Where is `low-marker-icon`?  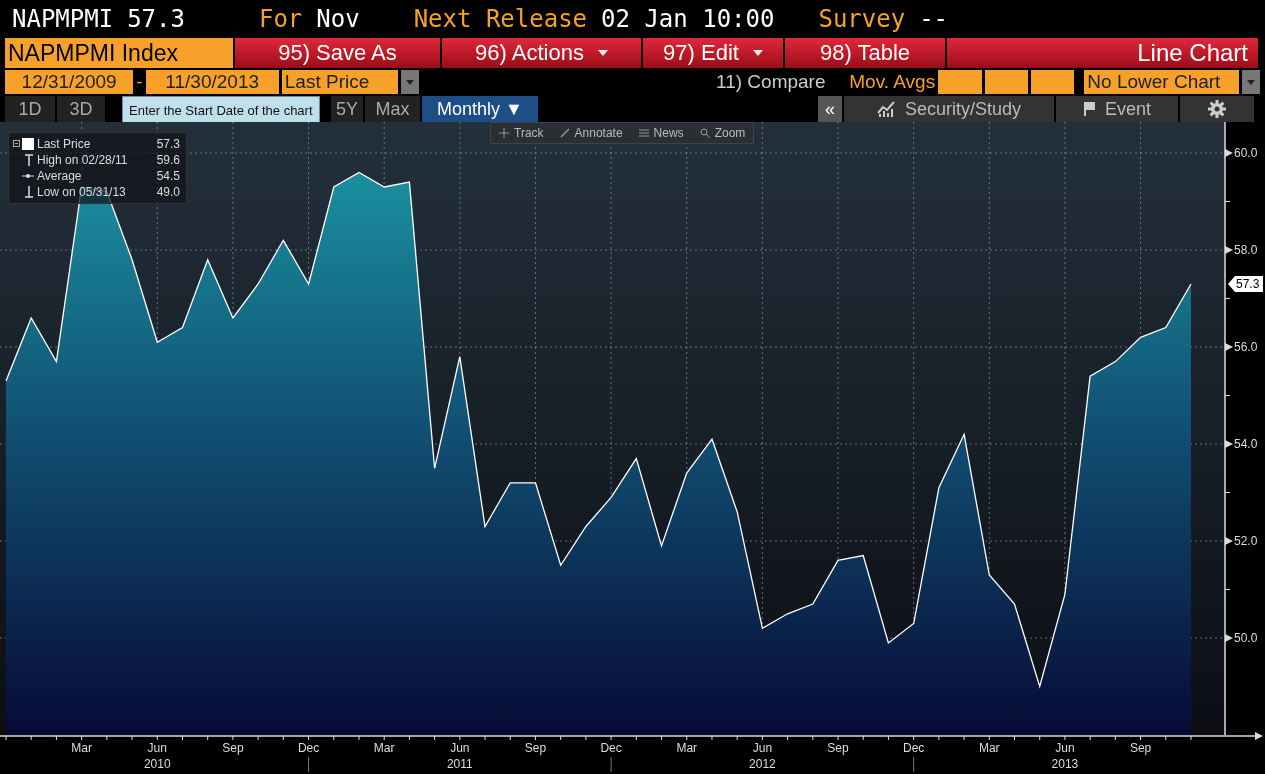
low-marker-icon is located at coordinates (29, 192).